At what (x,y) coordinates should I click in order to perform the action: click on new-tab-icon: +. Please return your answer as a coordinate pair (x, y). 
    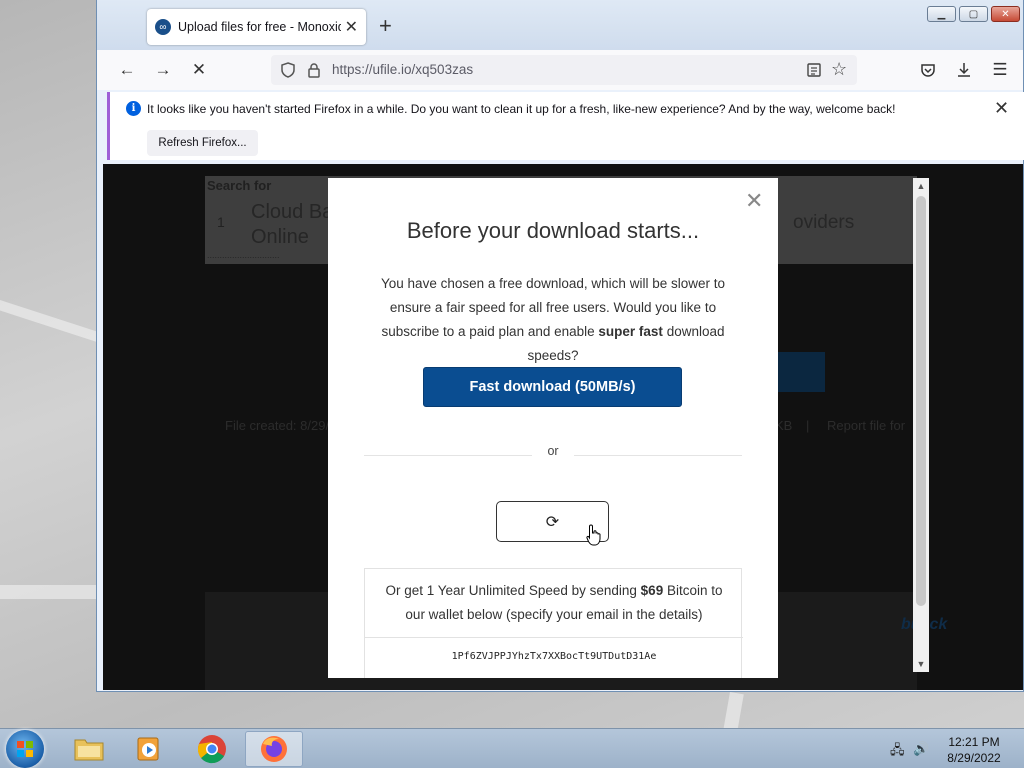
    Looking at the image, I should click on (385, 26).